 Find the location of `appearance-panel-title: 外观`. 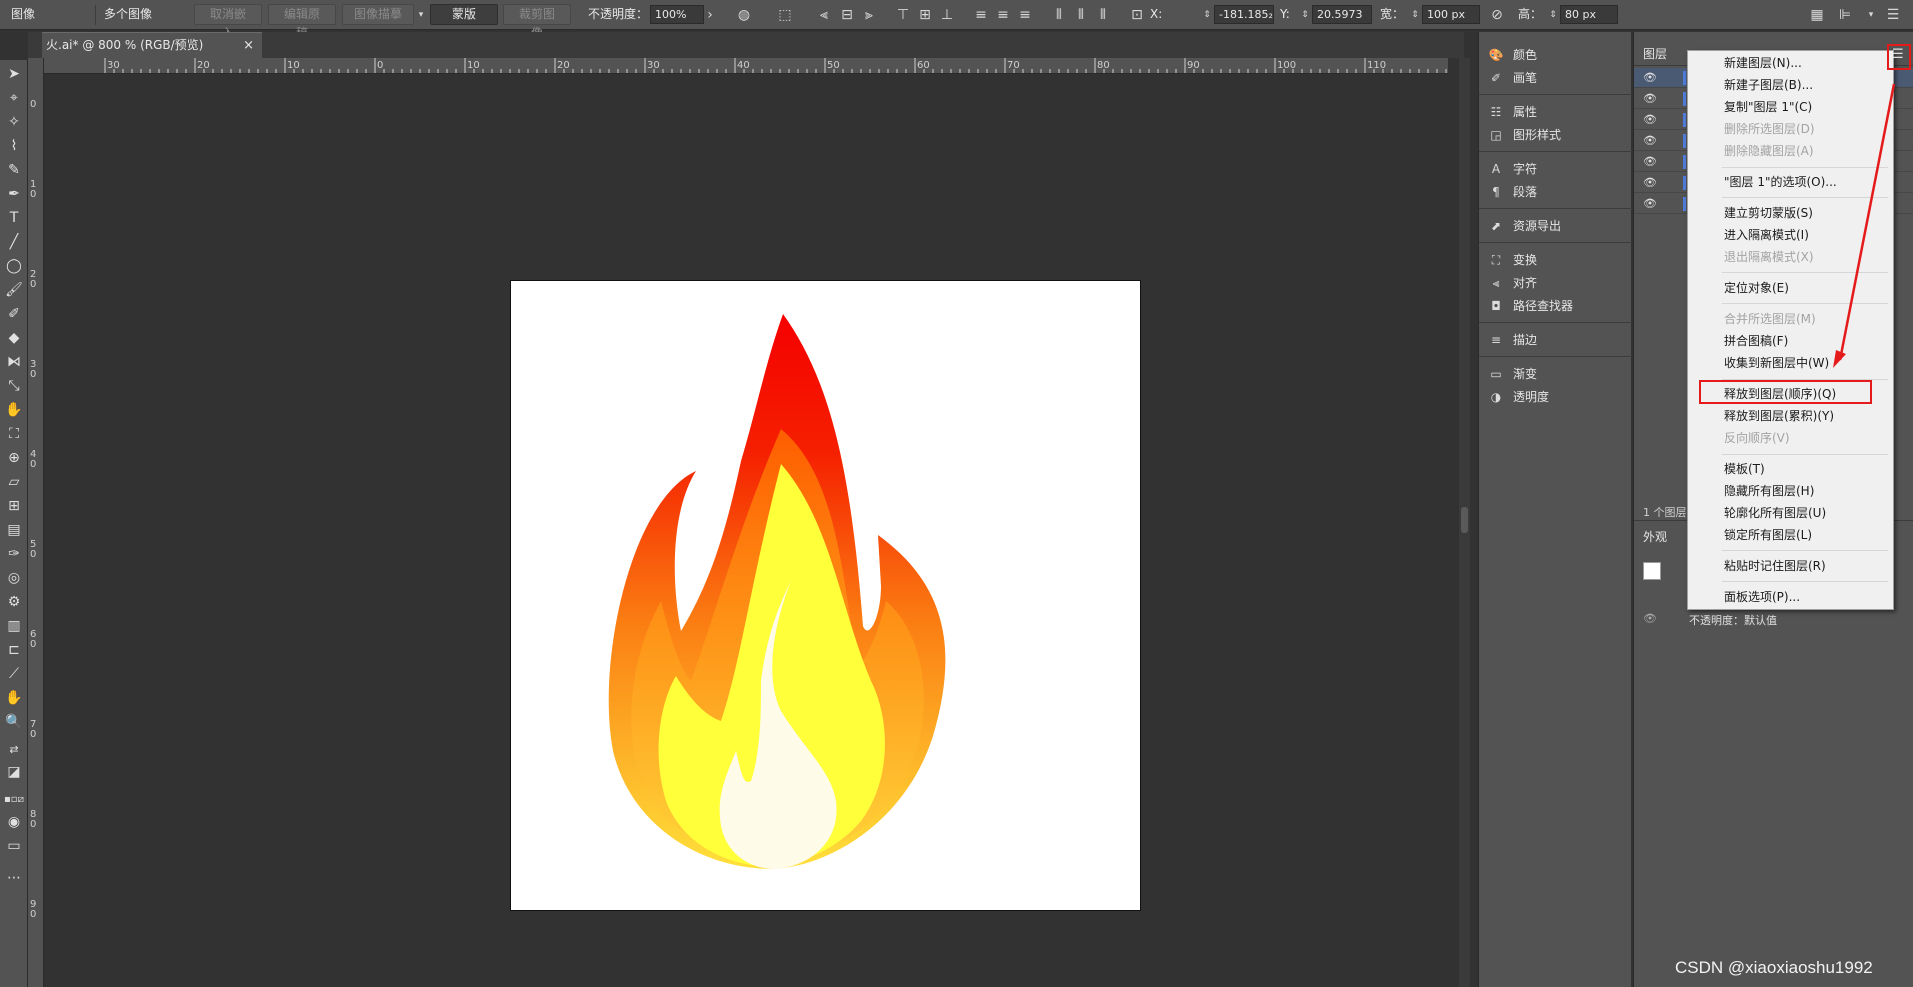

appearance-panel-title: 外观 is located at coordinates (1655, 536).